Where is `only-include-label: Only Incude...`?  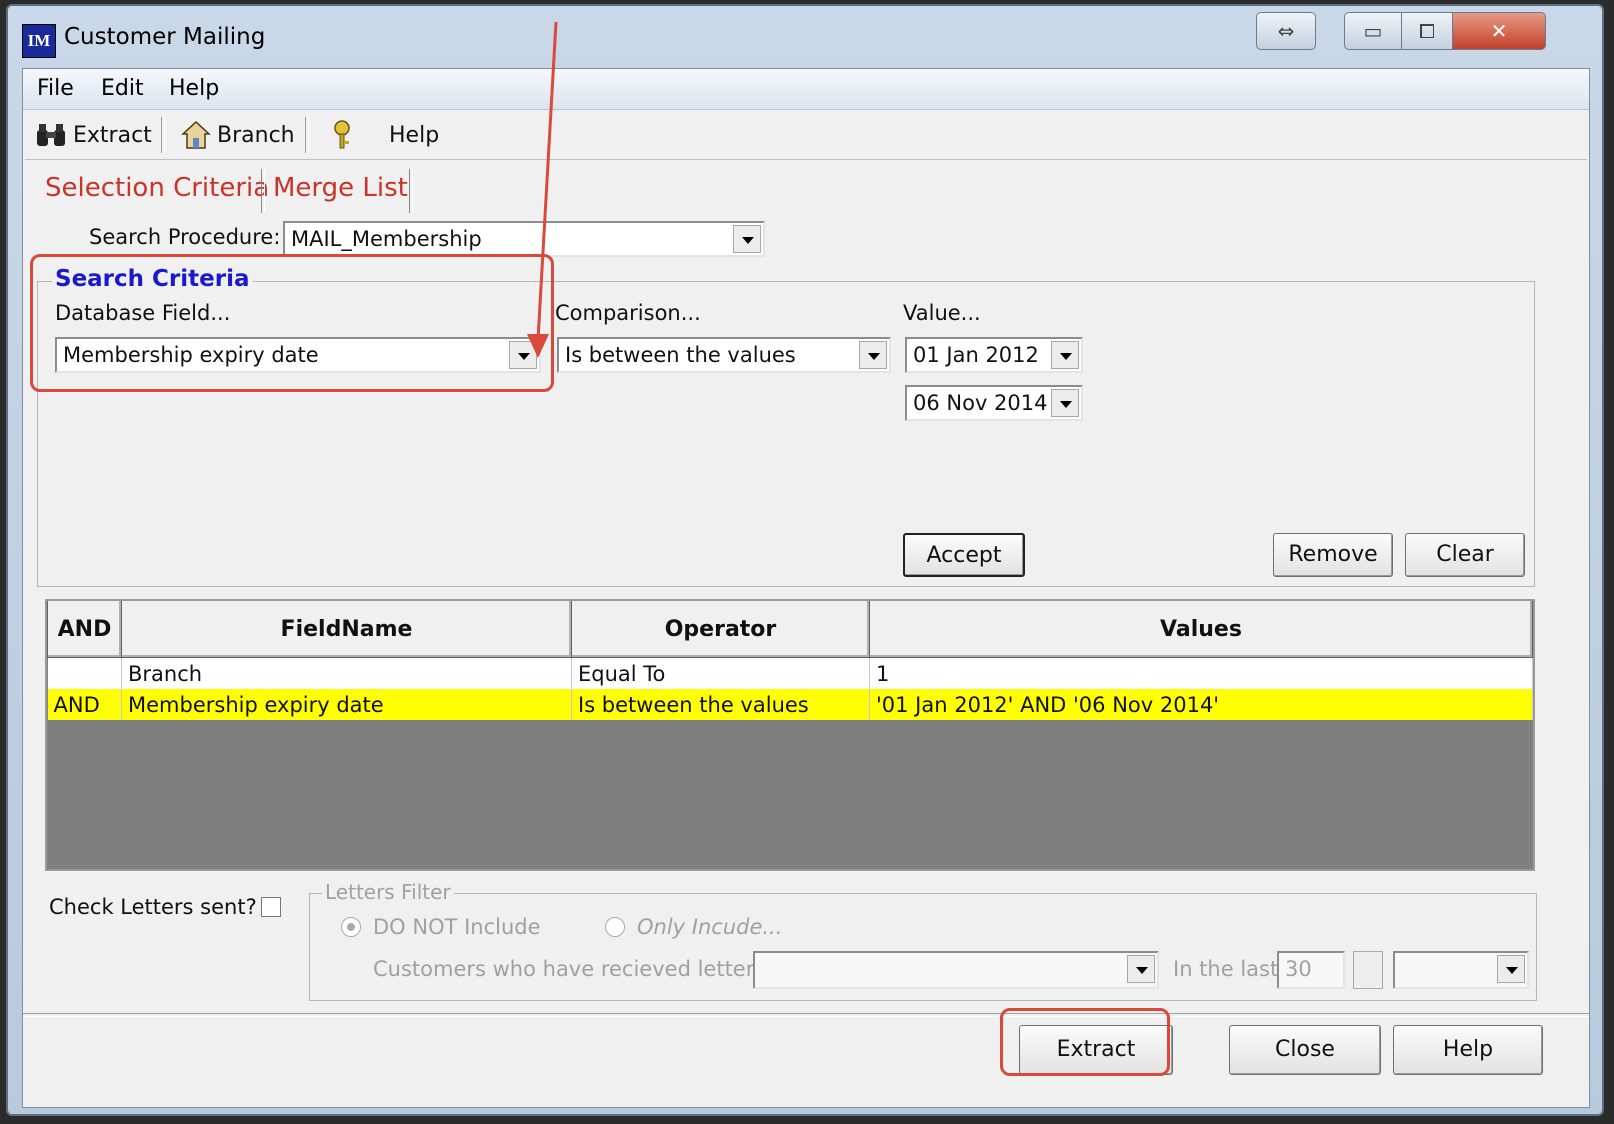 only-include-label: Only Incude... is located at coordinates (710, 927).